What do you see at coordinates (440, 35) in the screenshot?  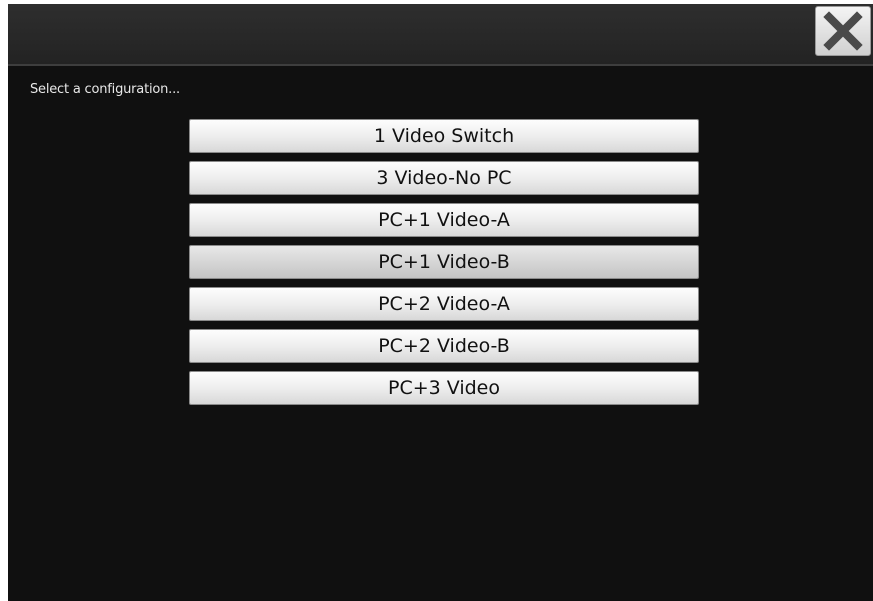 I see `title-bar` at bounding box center [440, 35].